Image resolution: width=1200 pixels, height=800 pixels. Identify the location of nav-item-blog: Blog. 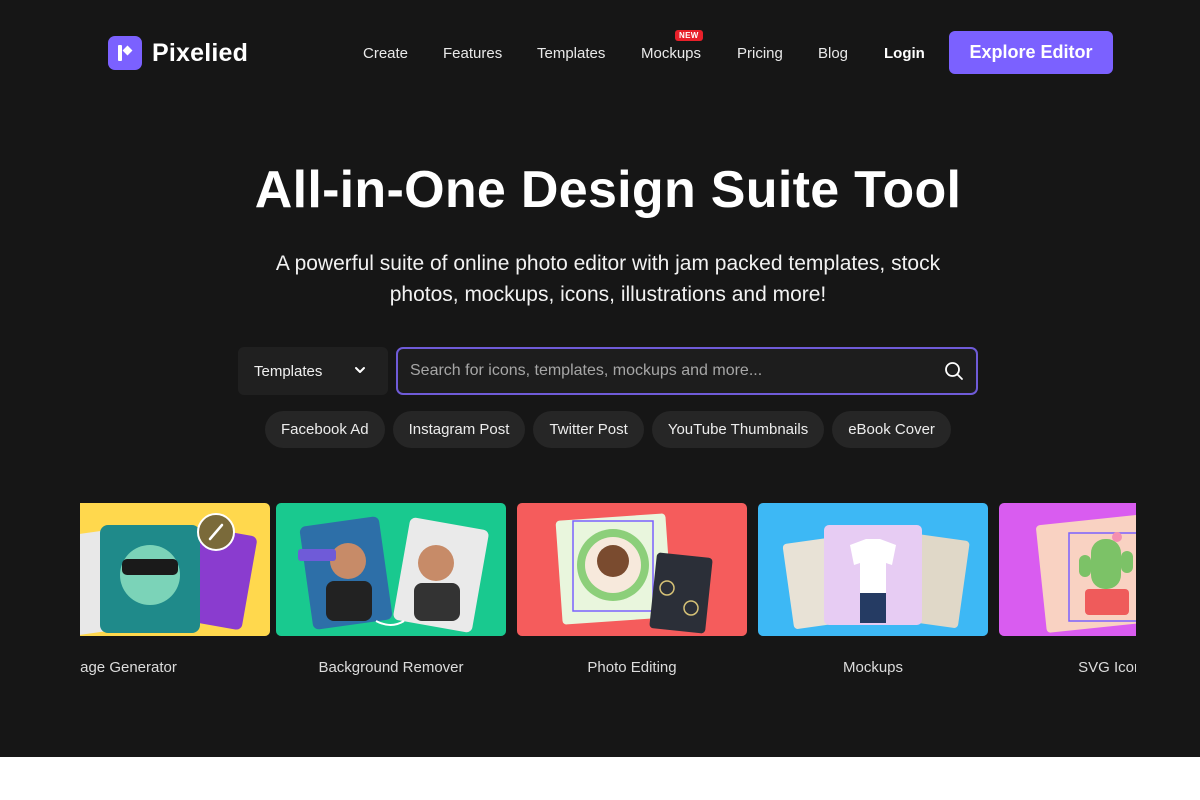
(833, 53).